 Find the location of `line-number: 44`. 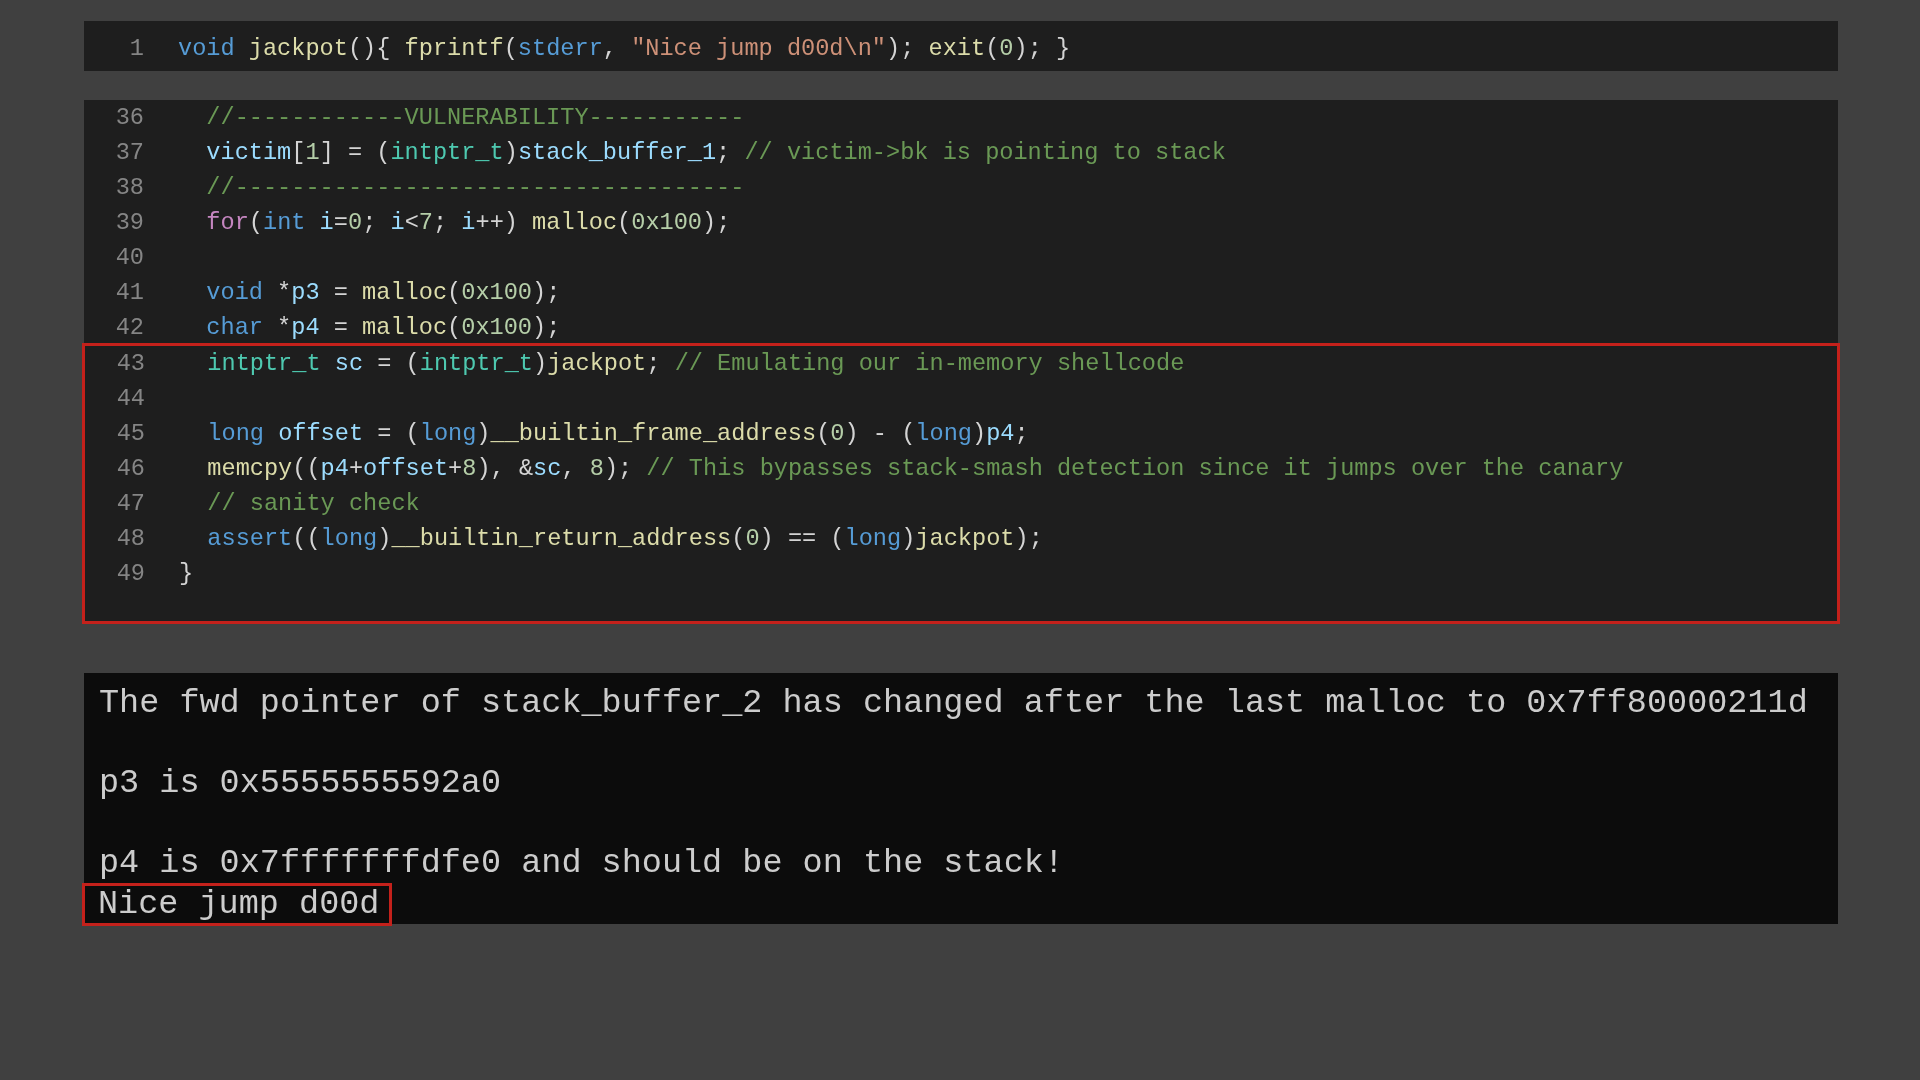

line-number: 44 is located at coordinates (130, 398).